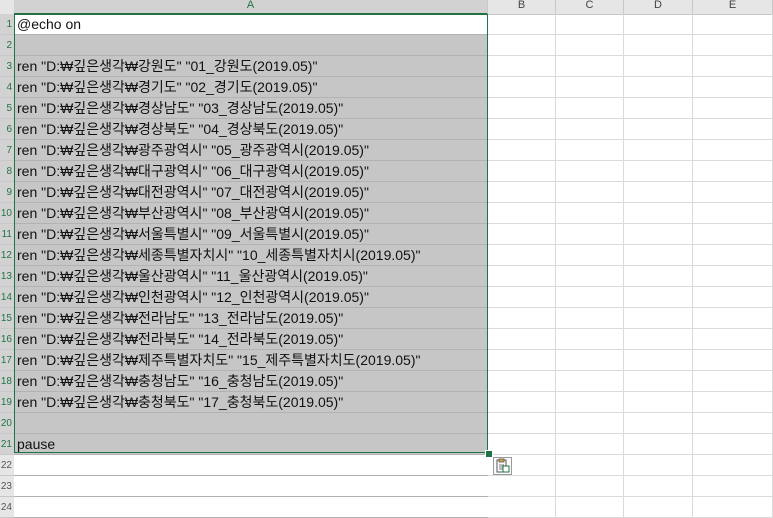  Describe the element at coordinates (251, 129) in the screenshot. I see `cell-a: ren "D:₩깊은생각₩경상북도" "04_경상북도(2019.05)"` at that location.